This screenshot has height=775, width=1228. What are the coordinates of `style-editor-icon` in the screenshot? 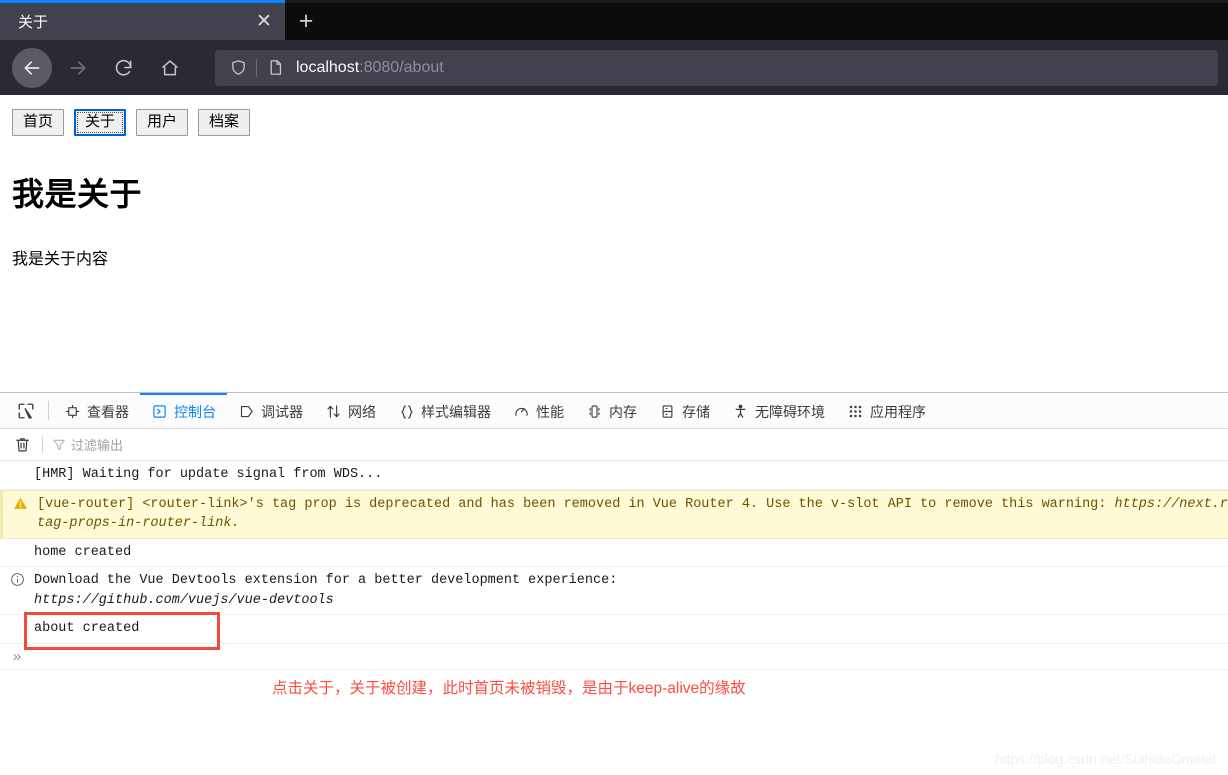 It's located at (406, 411).